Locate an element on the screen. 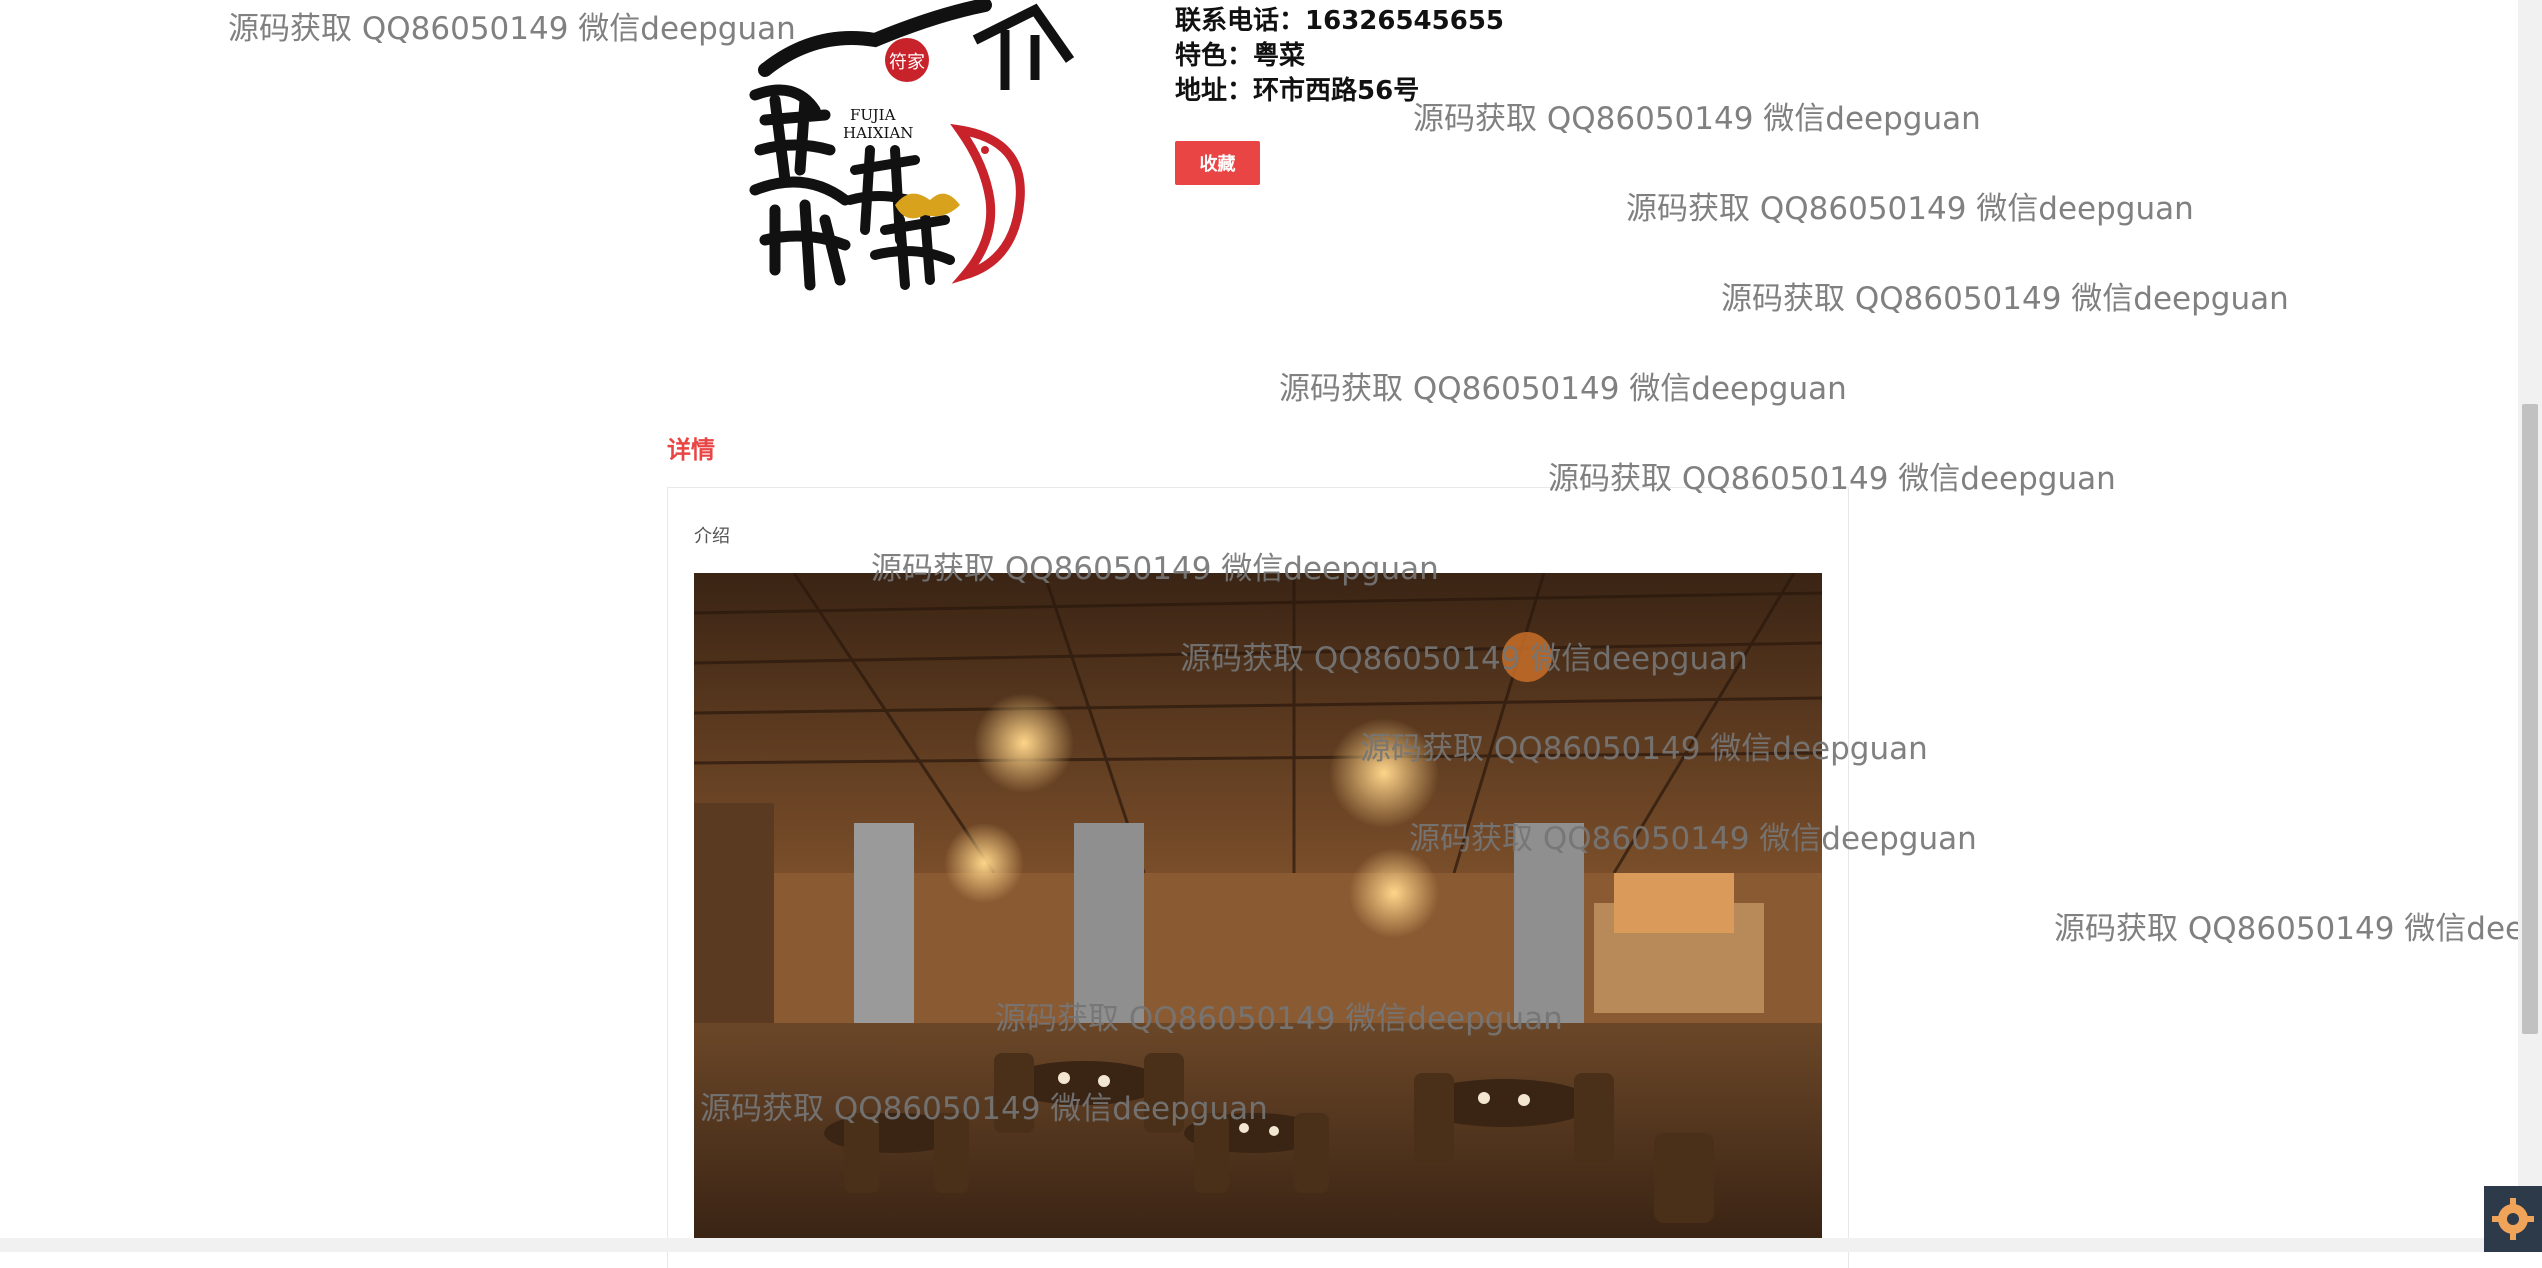 The image size is (2542, 1268). phone-line: 联系电话：16326545655 is located at coordinates (1339, 21).